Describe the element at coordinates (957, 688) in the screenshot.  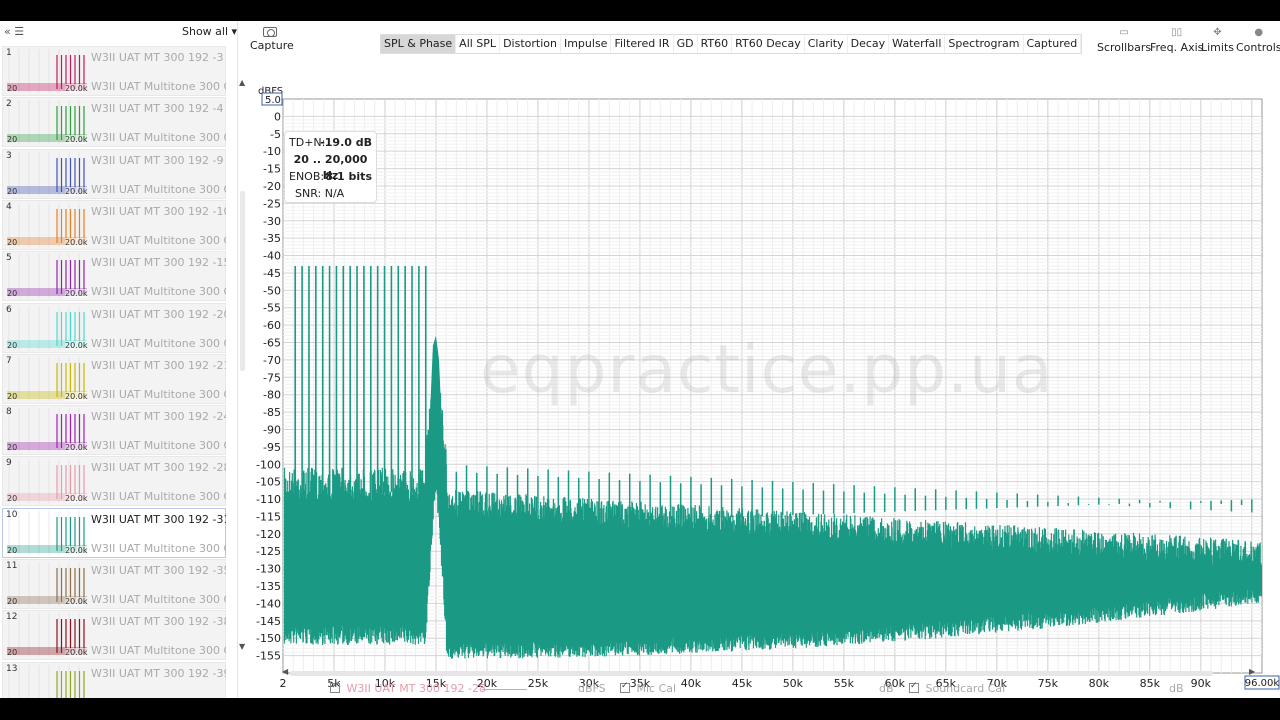
I see `legend-soundcard-cal: Soundcard Cal` at that location.